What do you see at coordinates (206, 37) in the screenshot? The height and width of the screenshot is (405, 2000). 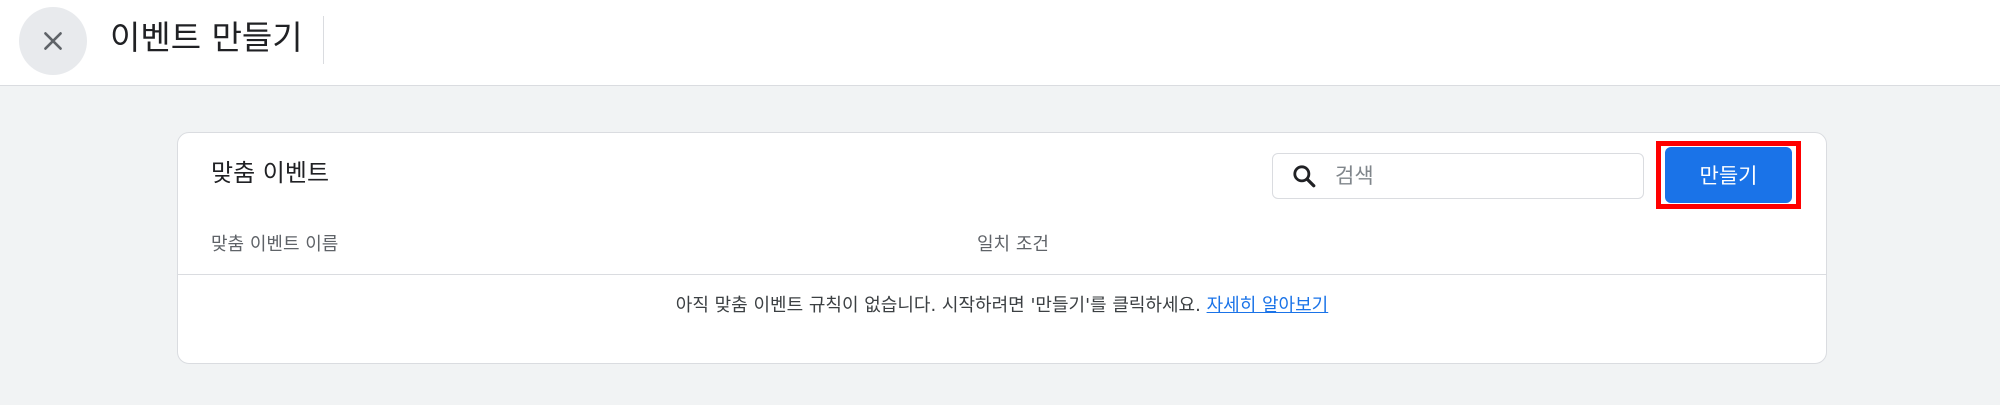 I see `page-title: 이벤트 만들기` at bounding box center [206, 37].